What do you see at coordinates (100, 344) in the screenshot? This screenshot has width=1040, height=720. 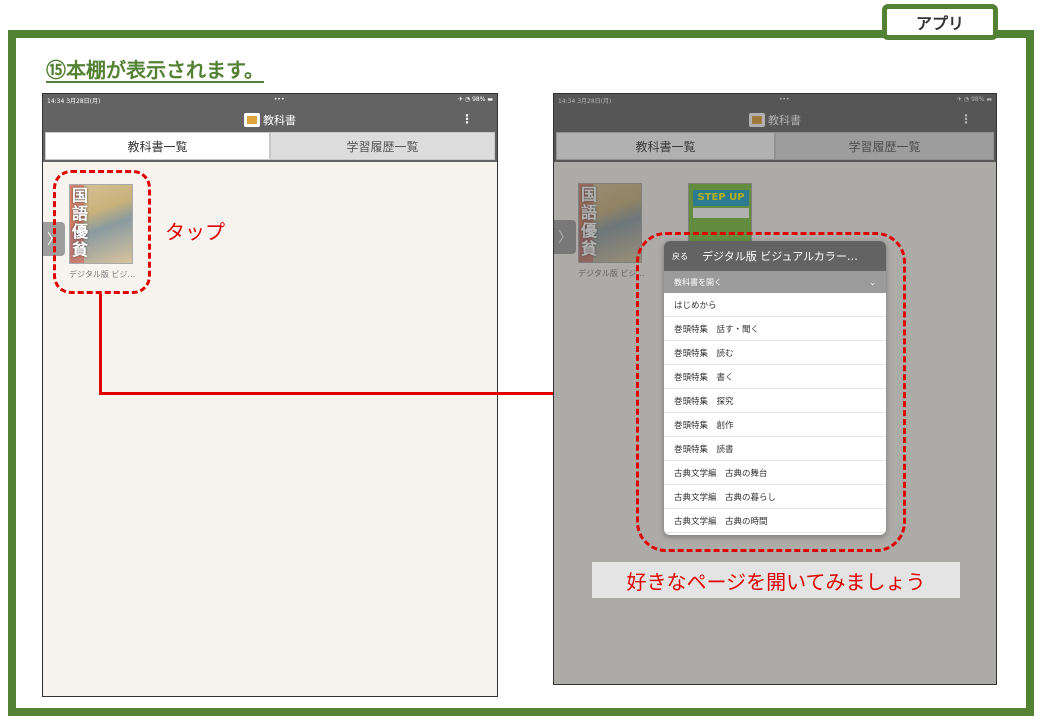 I see `arrow-vertical` at bounding box center [100, 344].